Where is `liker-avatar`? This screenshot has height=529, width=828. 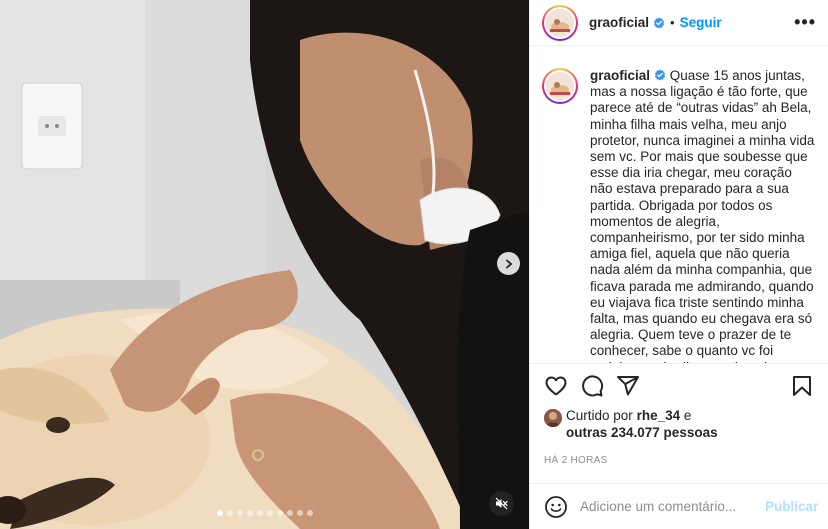 liker-avatar is located at coordinates (553, 418).